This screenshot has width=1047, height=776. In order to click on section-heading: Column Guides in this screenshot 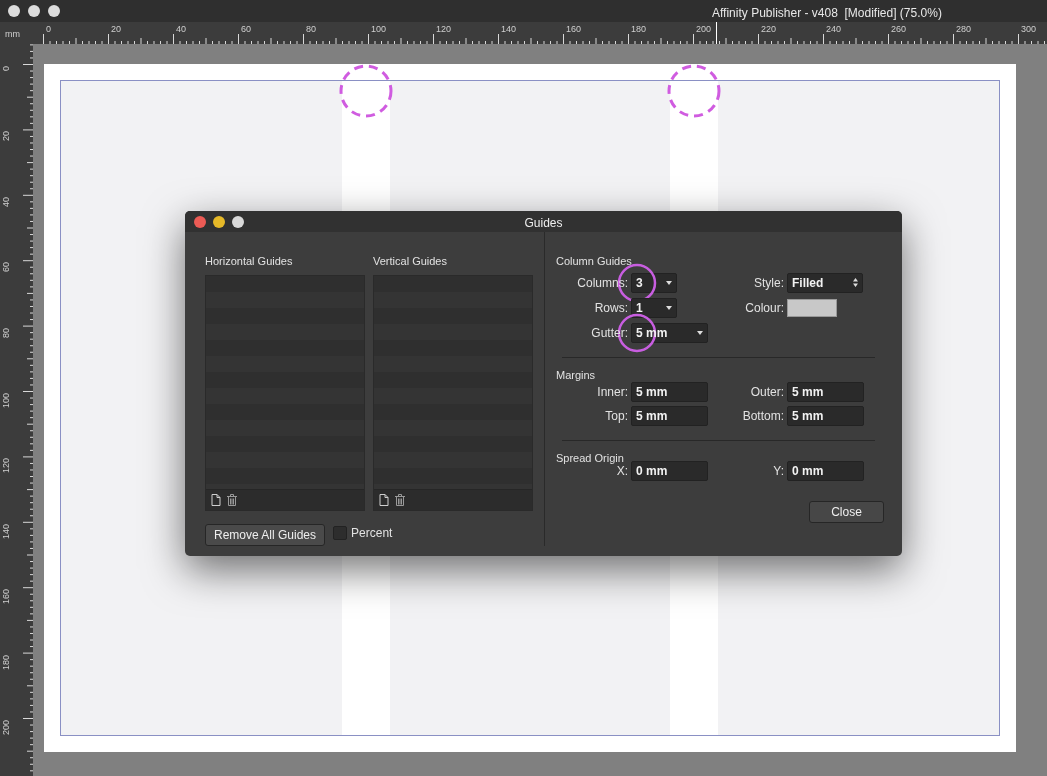, I will do `click(594, 261)`.